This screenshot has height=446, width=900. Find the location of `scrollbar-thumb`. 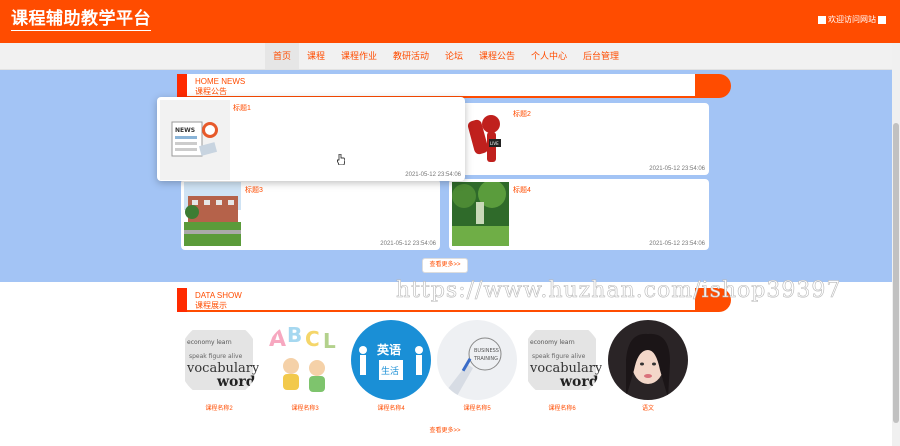

scrollbar-thumb is located at coordinates (896, 273).